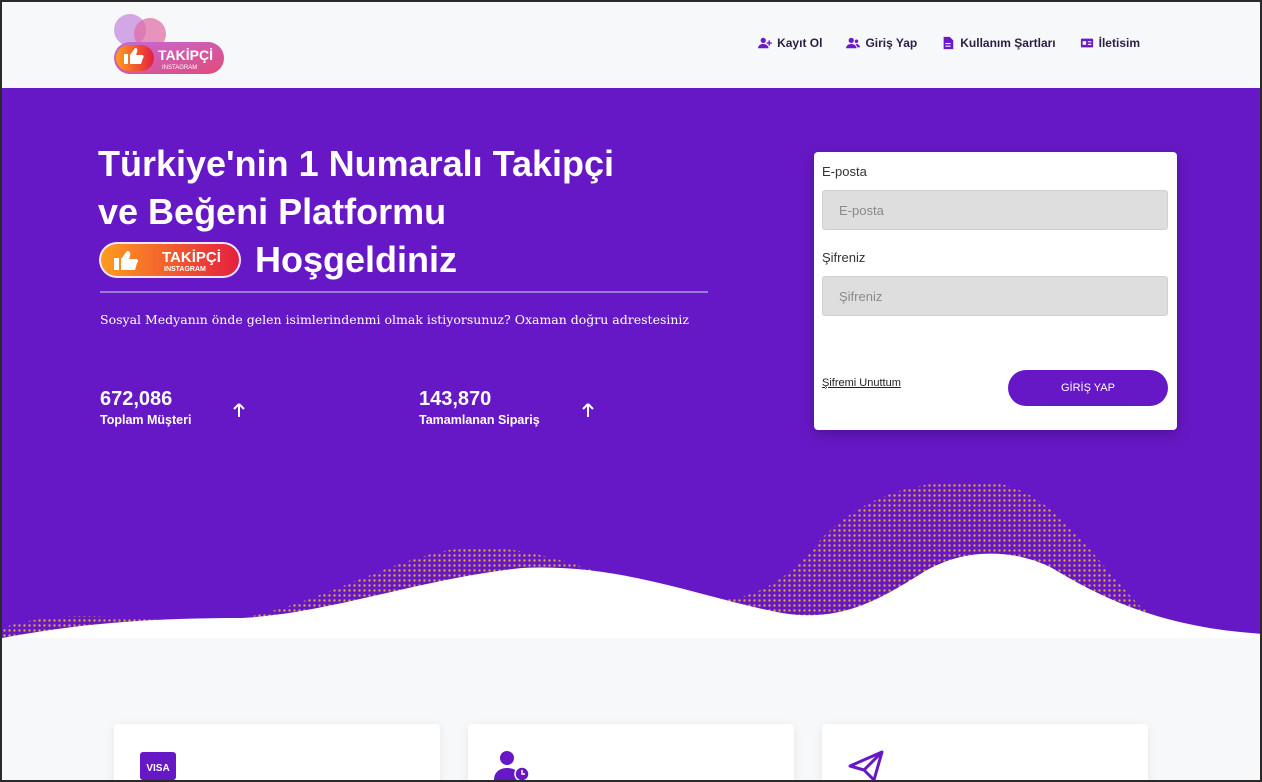  Describe the element at coordinates (185, 55) in the screenshot. I see `logo-brand-text: TAKİPÇİ` at that location.